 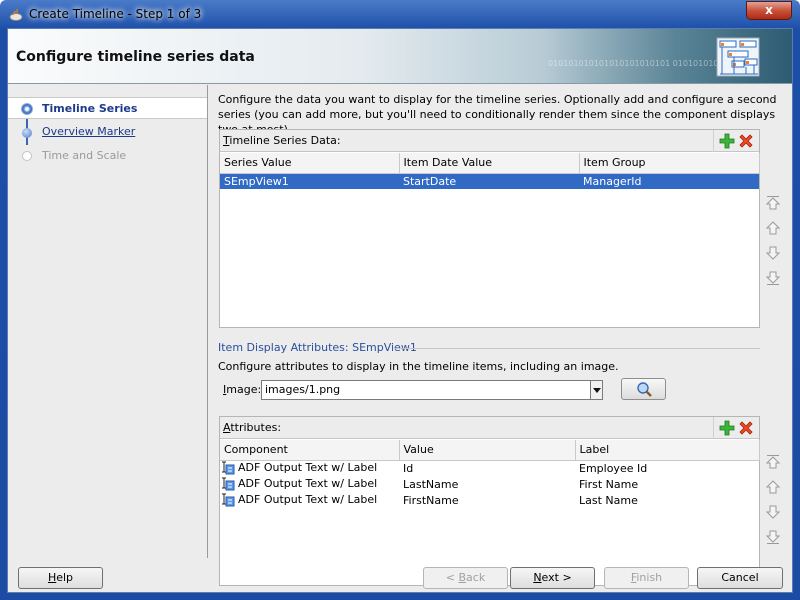 What do you see at coordinates (309, 181) in the screenshot?
I see `cell-series-value: SEmpView1` at bounding box center [309, 181].